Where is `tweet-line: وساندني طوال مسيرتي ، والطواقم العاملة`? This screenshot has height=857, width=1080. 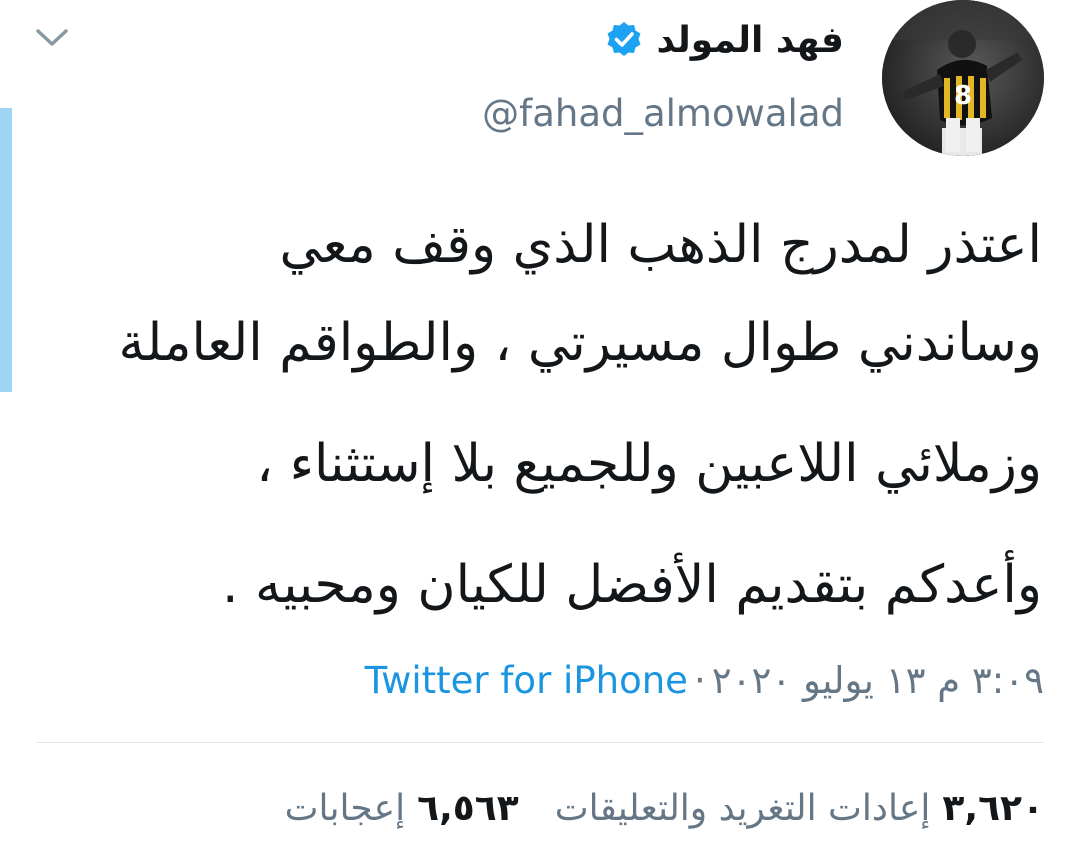 tweet-line: وساندني طوال مسيرتي ، والطواقم العاملة is located at coordinates (580, 343).